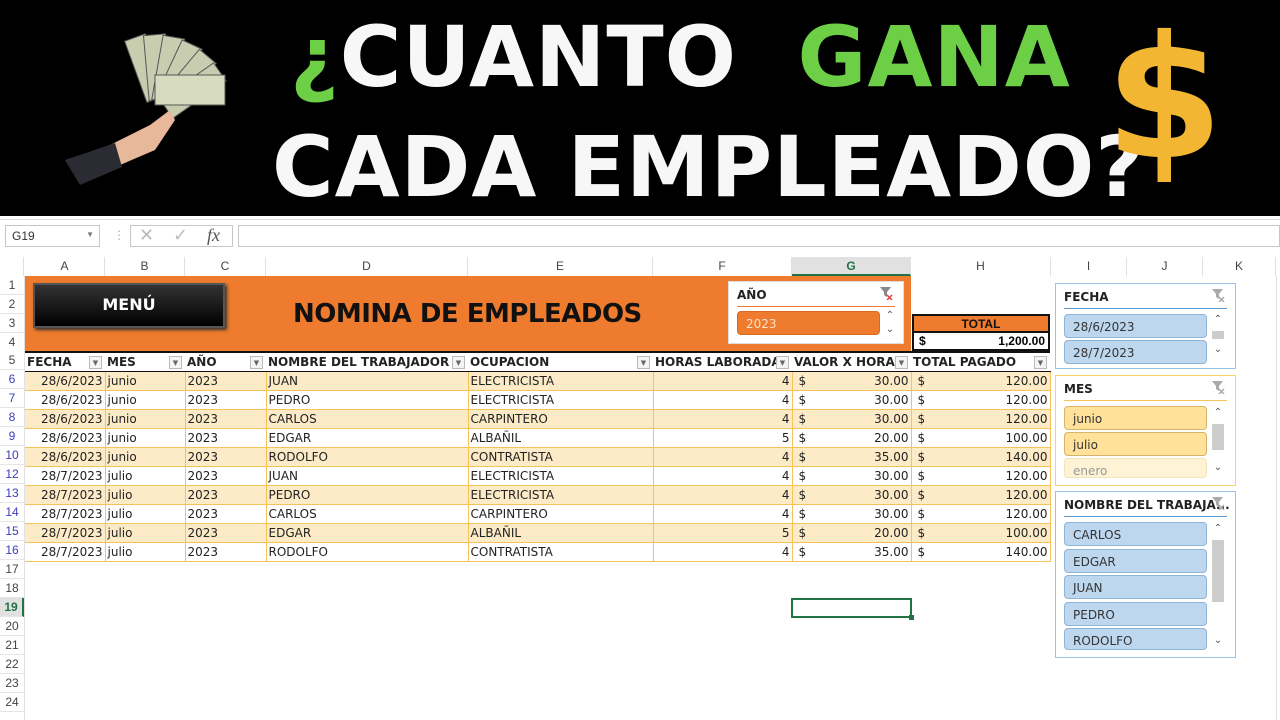 The width and height of the screenshot is (1280, 720). Describe the element at coordinates (256, 362) in the screenshot. I see `filter-active-icon: ▼` at that location.